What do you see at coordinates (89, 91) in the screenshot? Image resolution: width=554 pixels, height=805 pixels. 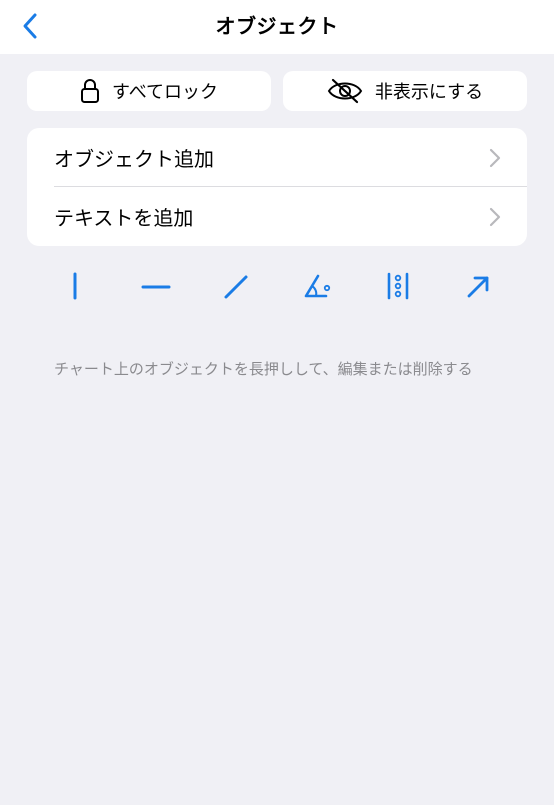 I see `lock-icon` at bounding box center [89, 91].